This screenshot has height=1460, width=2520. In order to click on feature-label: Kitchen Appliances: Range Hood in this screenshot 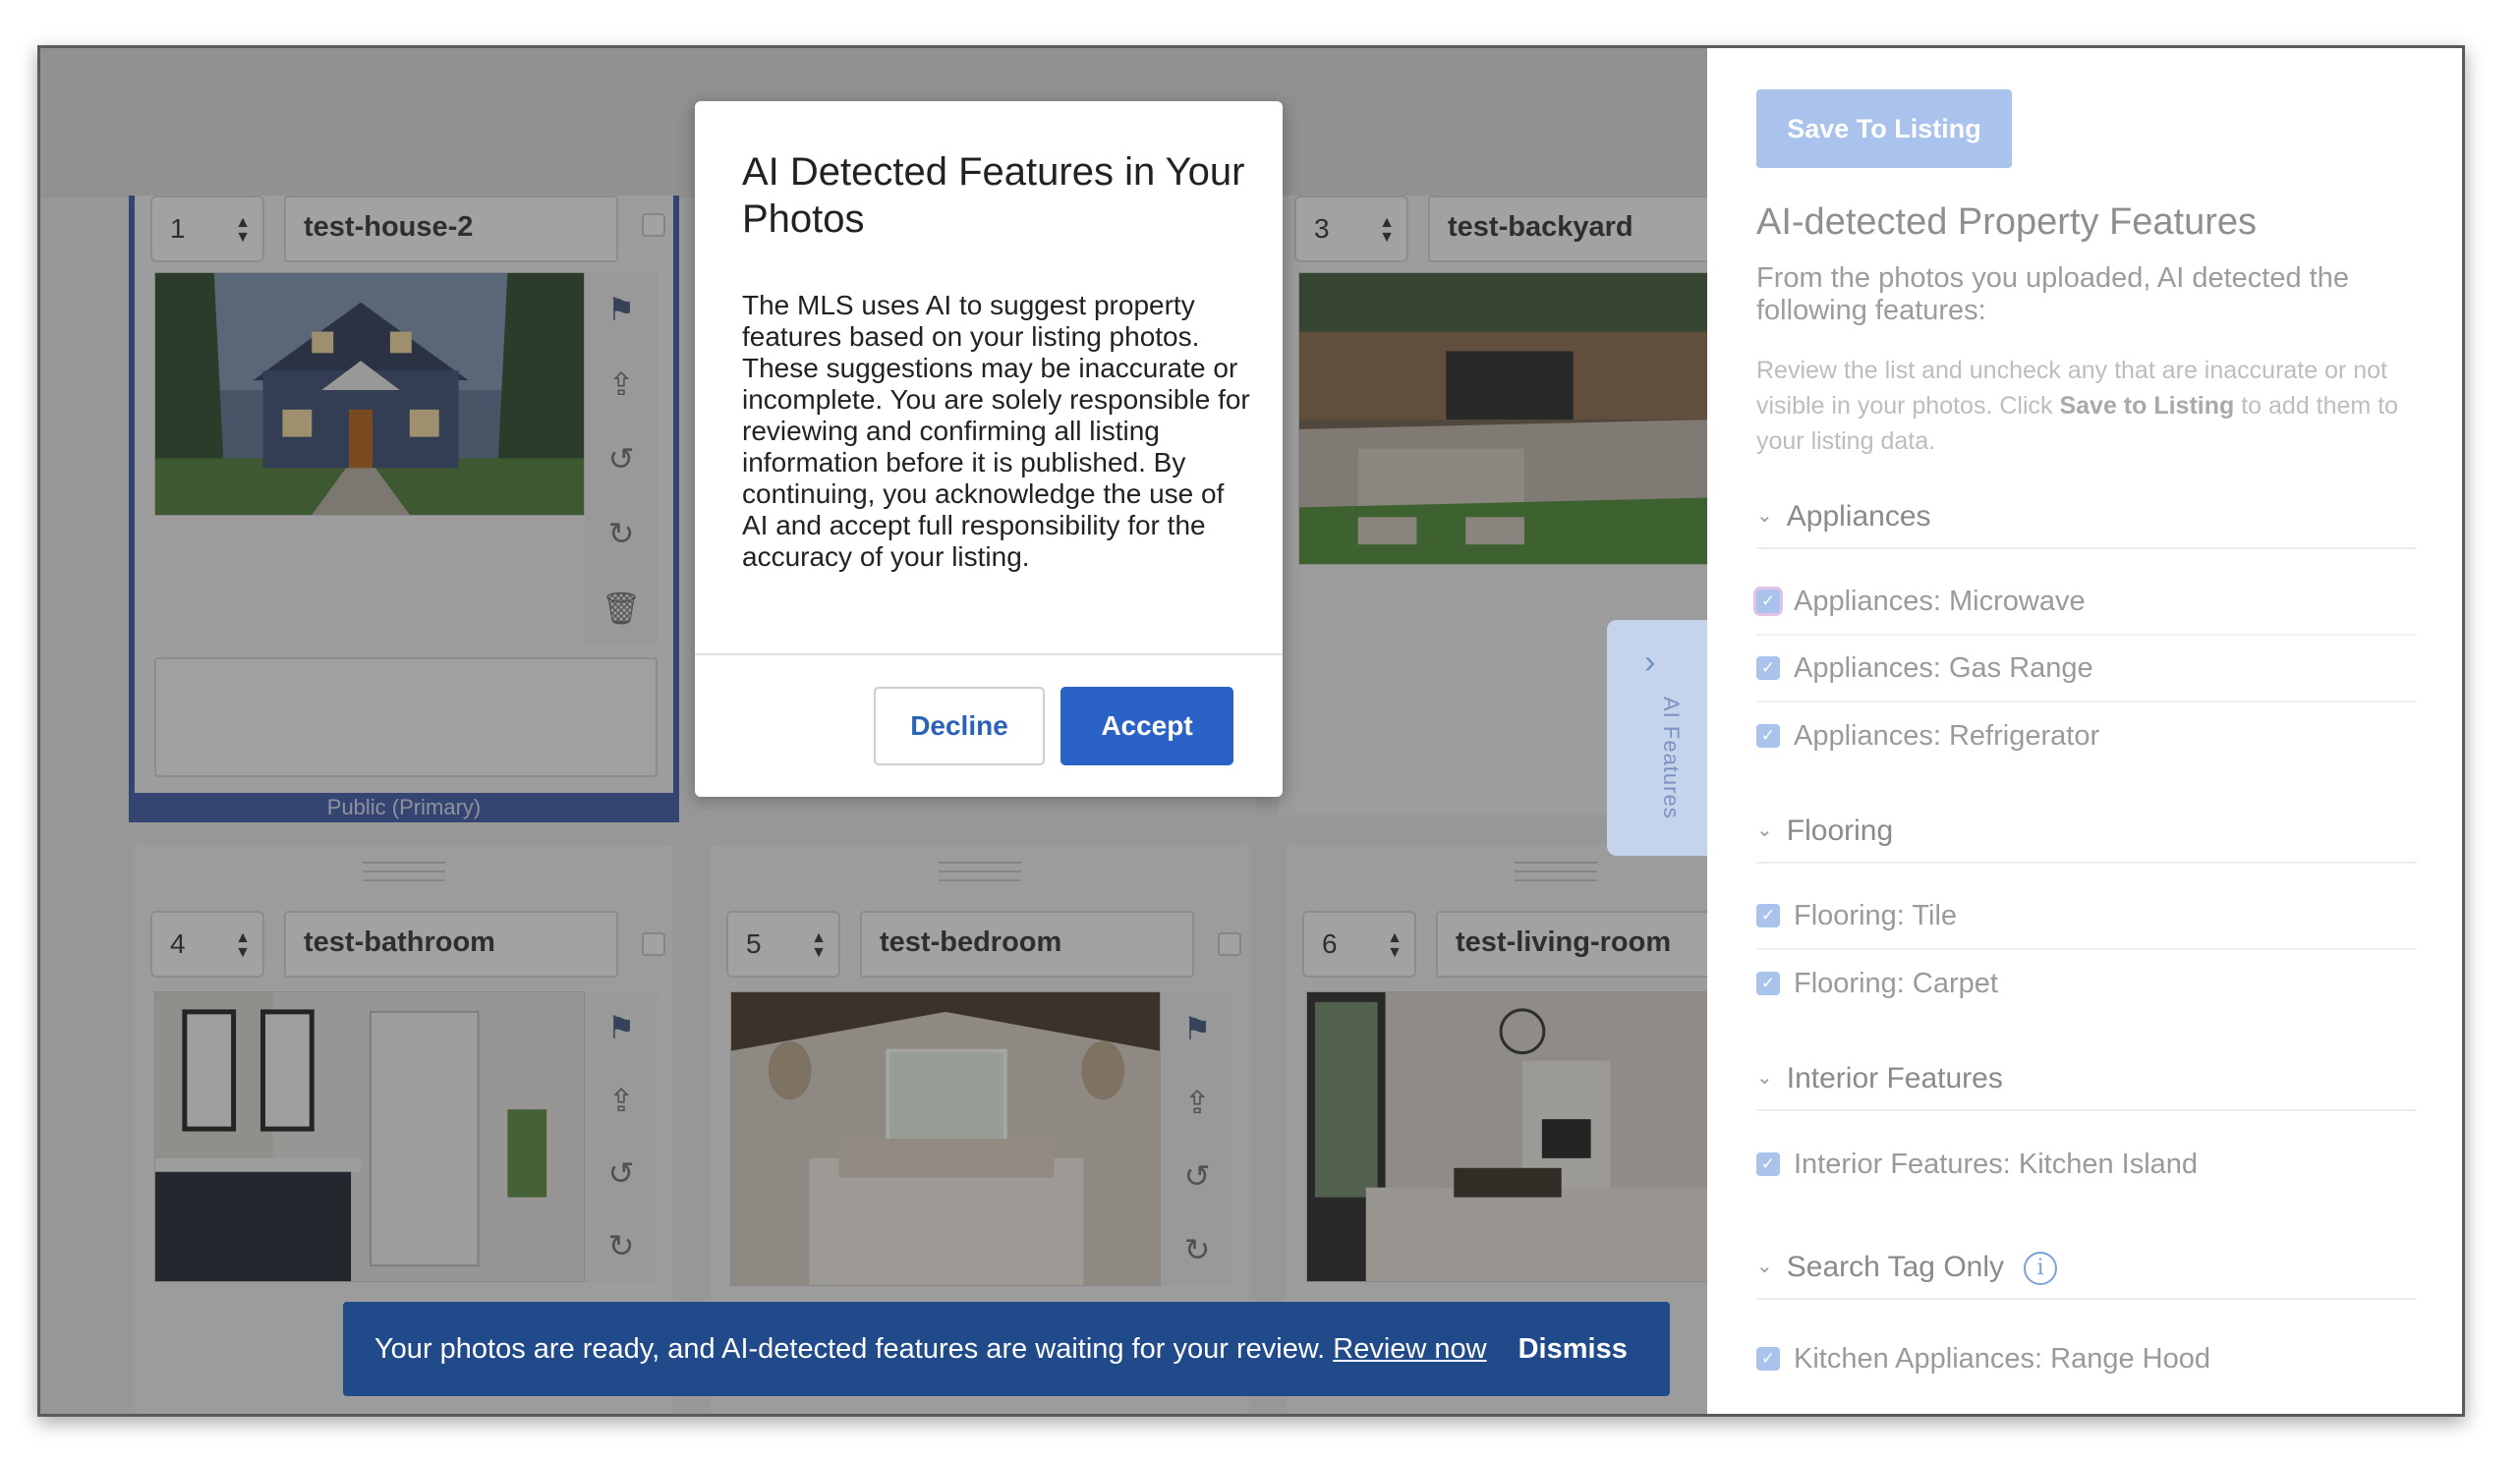, I will do `click(2002, 1358)`.